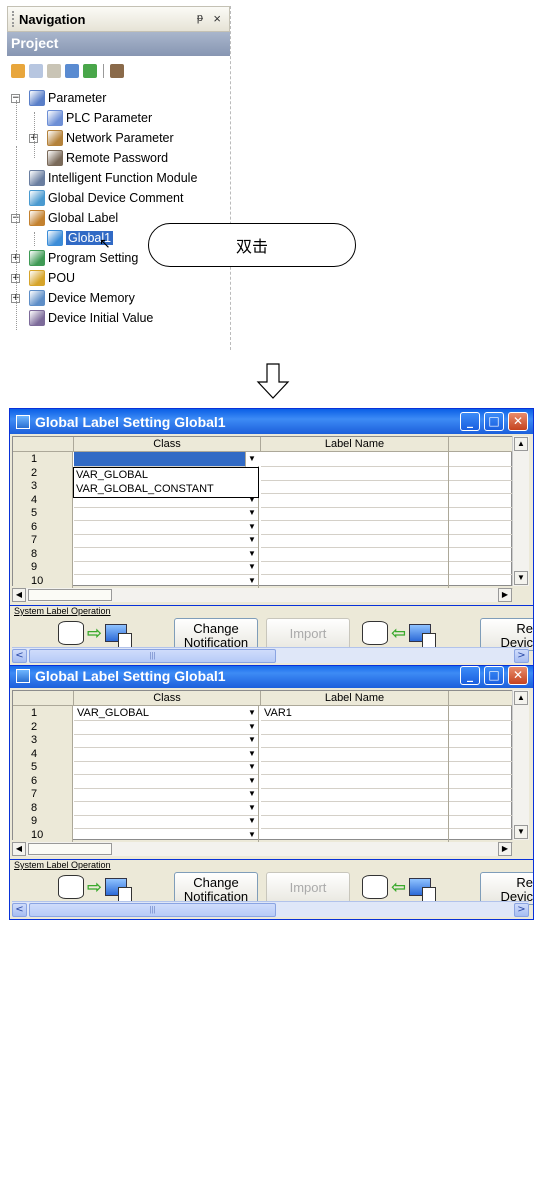 The height and width of the screenshot is (1201, 534). Describe the element at coordinates (90, 71) in the screenshot. I see `refresh-icon` at that location.